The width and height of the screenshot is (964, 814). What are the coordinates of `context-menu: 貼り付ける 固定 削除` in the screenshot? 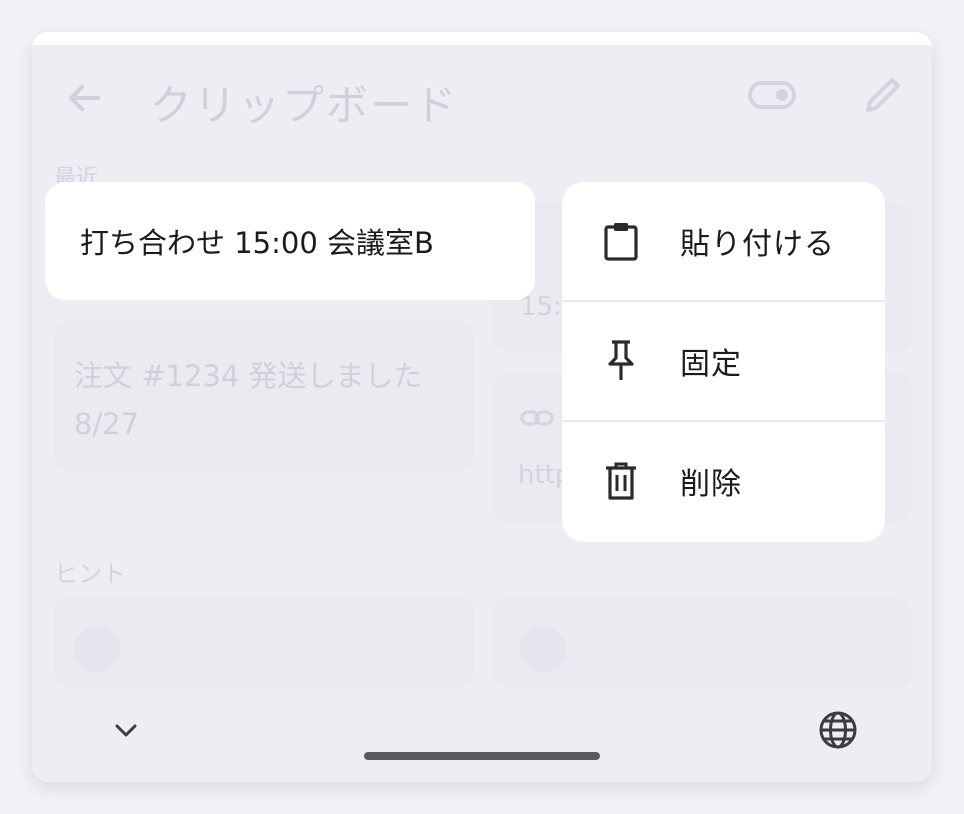 It's located at (723, 362).